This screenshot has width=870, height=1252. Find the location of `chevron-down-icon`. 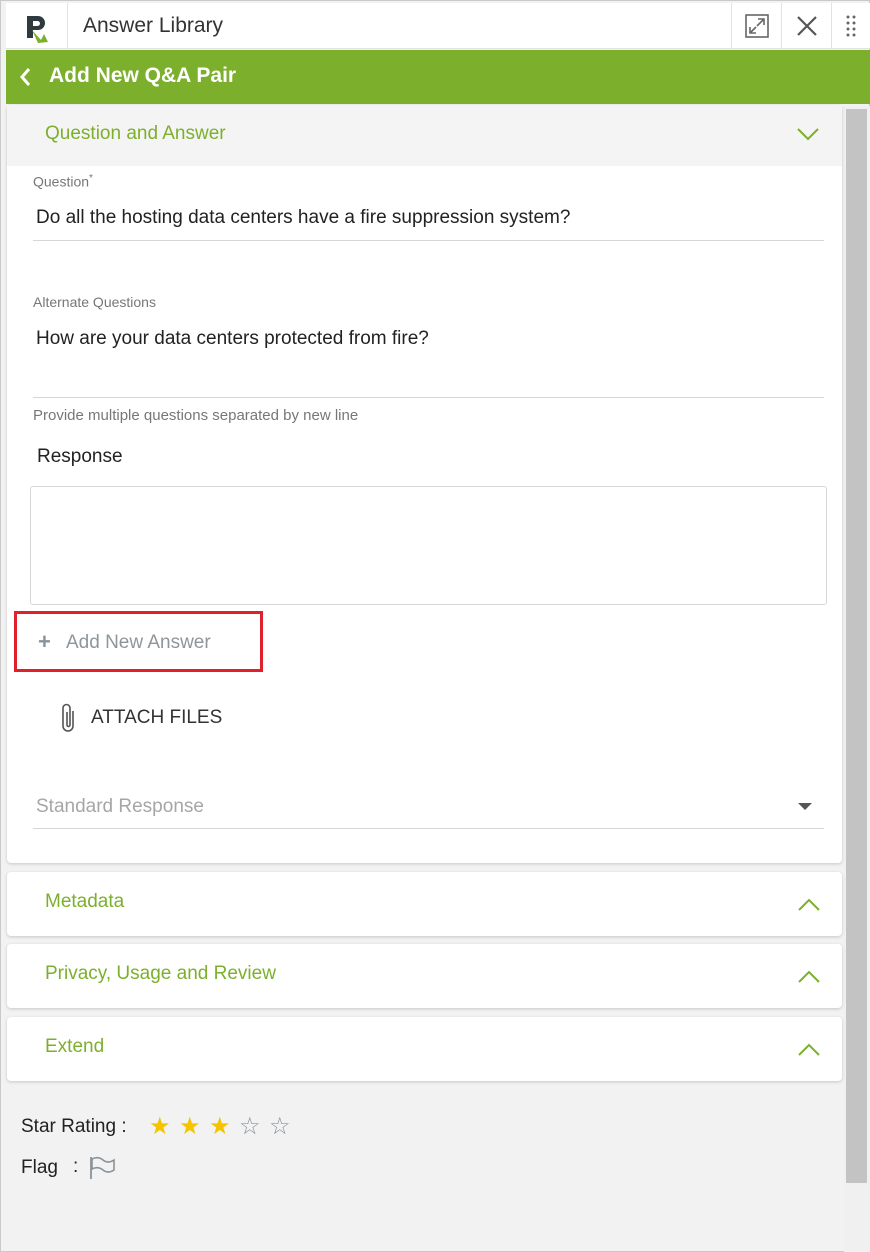

chevron-down-icon is located at coordinates (808, 134).